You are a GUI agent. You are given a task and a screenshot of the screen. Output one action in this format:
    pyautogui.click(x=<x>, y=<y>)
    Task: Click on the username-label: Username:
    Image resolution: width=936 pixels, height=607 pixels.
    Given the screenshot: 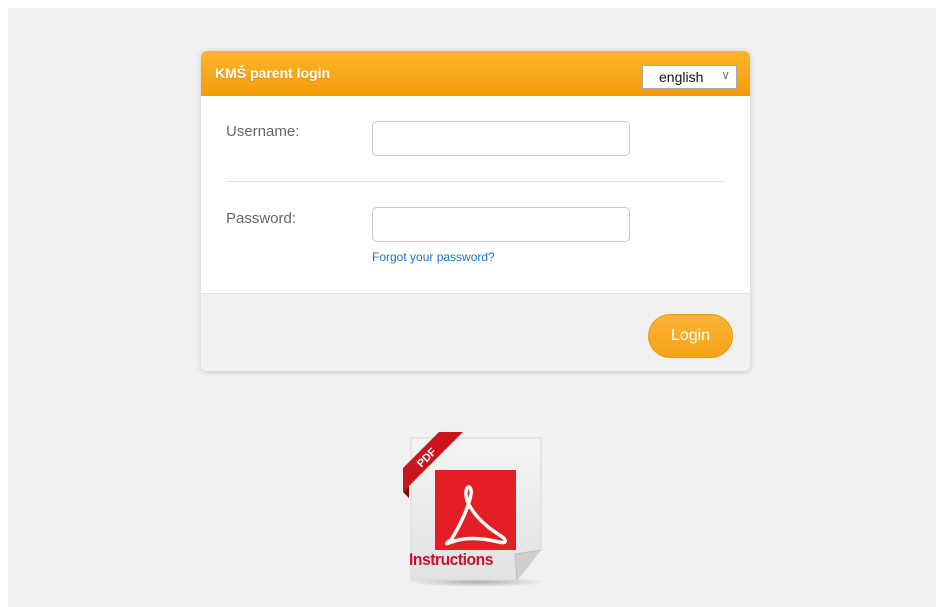 What is the action you would take?
    pyautogui.click(x=263, y=131)
    